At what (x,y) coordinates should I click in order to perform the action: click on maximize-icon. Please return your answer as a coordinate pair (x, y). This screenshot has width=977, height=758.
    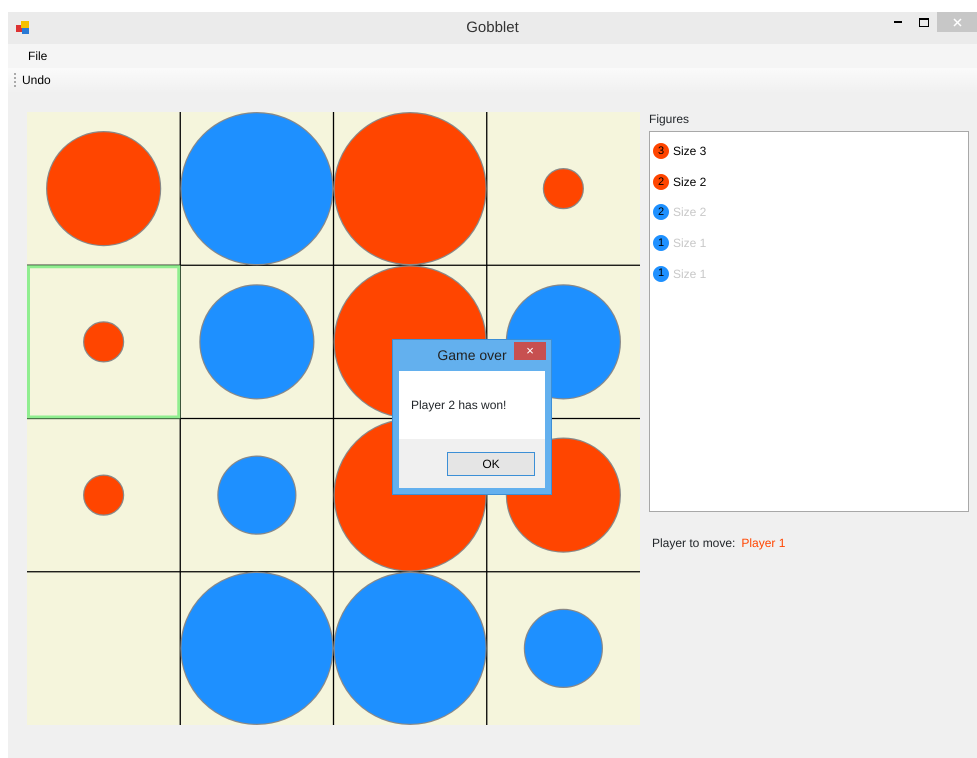
    Looking at the image, I should click on (924, 22).